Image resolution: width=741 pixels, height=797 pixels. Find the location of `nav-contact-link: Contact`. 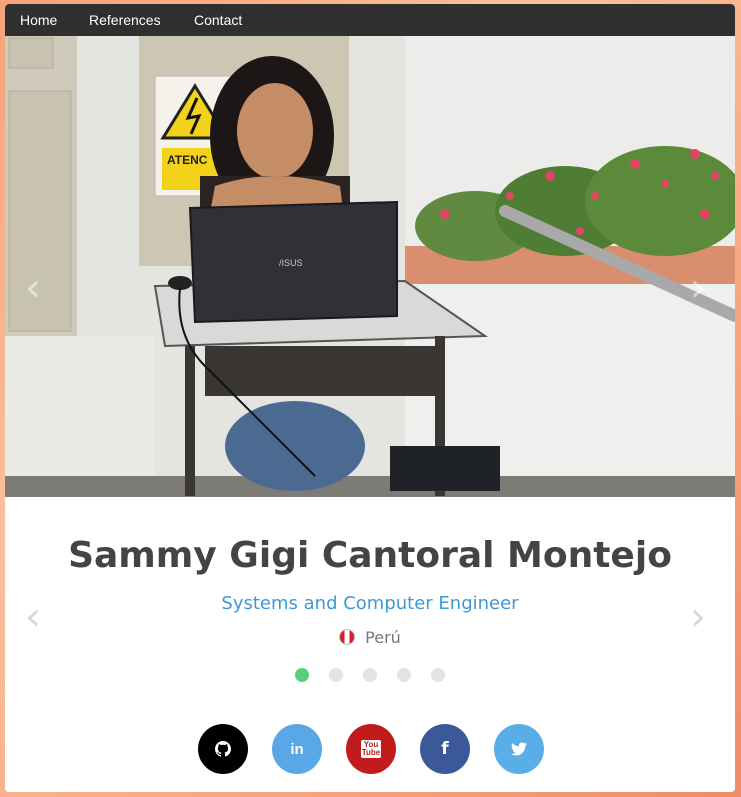

nav-contact-link: Contact is located at coordinates (218, 20).